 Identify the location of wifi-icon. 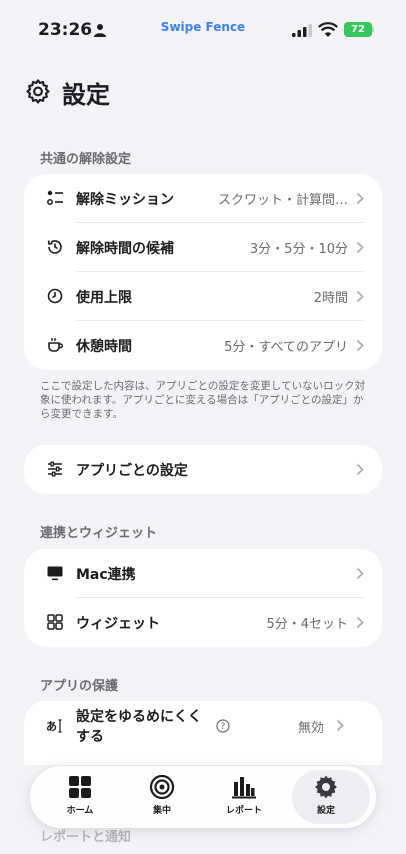
(328, 29).